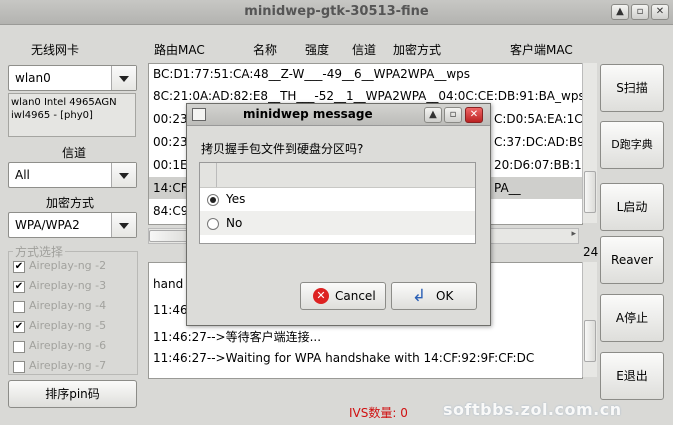  Describe the element at coordinates (68, 305) in the screenshot. I see `method-label: Aireplay-ng -4` at that location.